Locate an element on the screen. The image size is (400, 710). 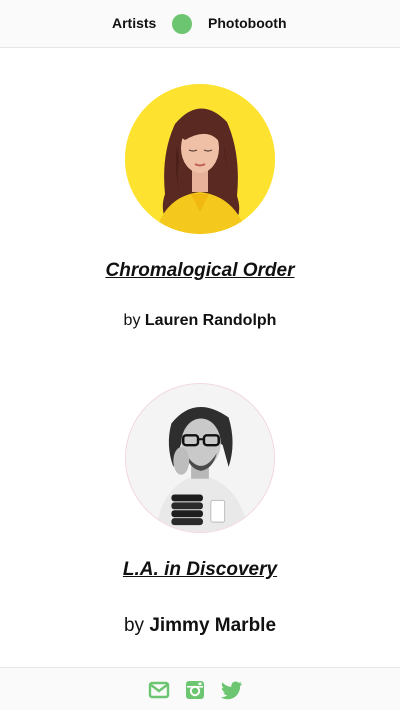
top-nav: Artists Photobooth is located at coordinates (200, 24).